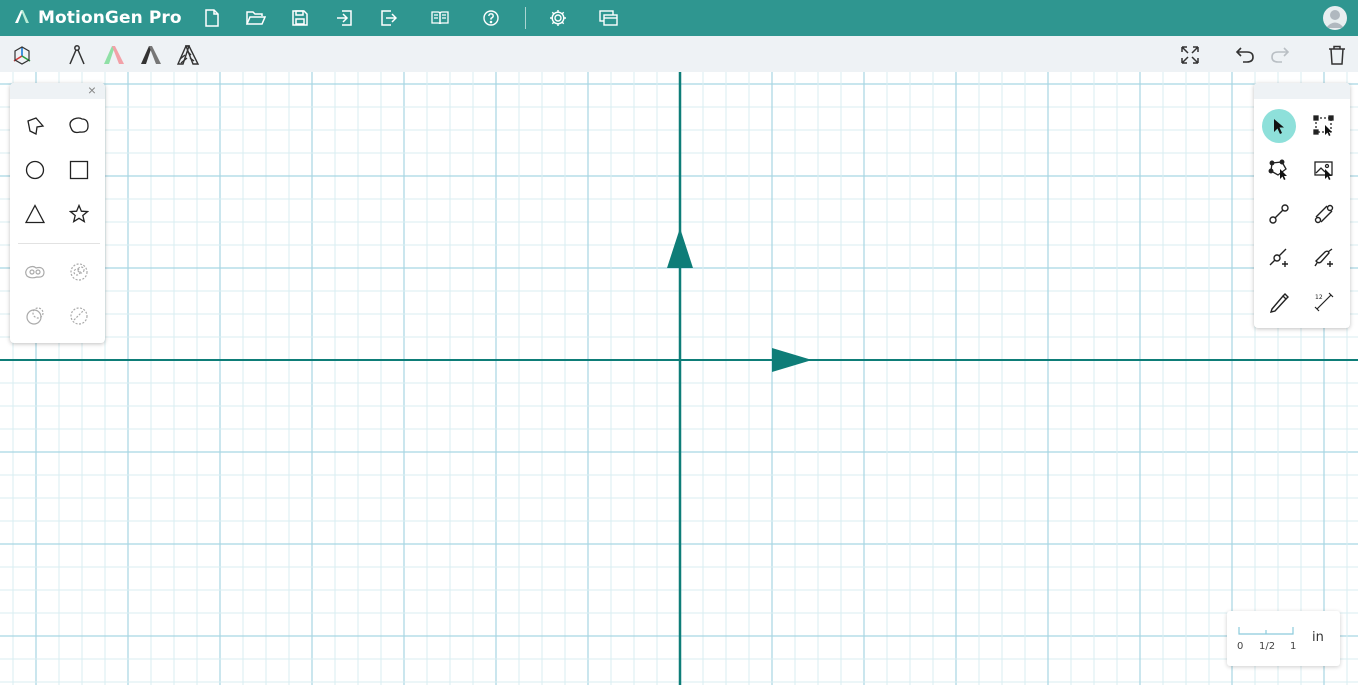  Describe the element at coordinates (1293, 646) in the screenshot. I see `scale-tick-1: 1` at that location.